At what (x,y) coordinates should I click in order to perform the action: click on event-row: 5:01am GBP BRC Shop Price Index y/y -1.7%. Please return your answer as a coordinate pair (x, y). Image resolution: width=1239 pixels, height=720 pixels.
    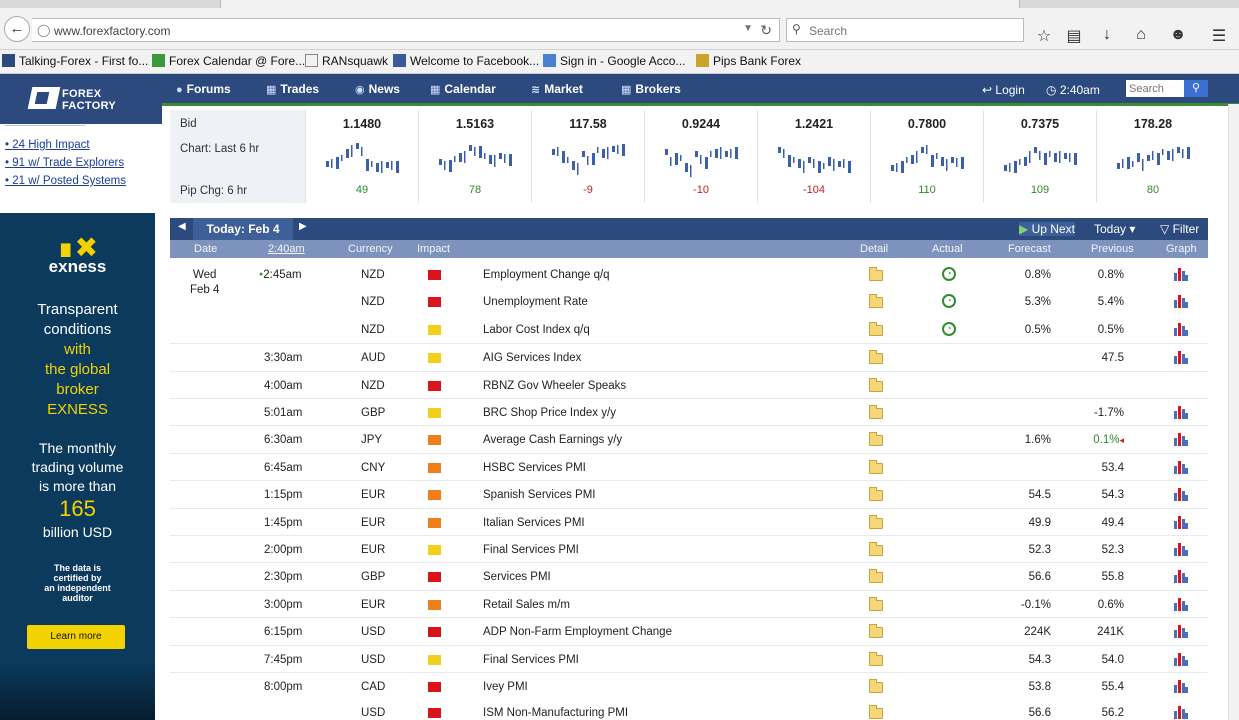
    Looking at the image, I should click on (689, 411).